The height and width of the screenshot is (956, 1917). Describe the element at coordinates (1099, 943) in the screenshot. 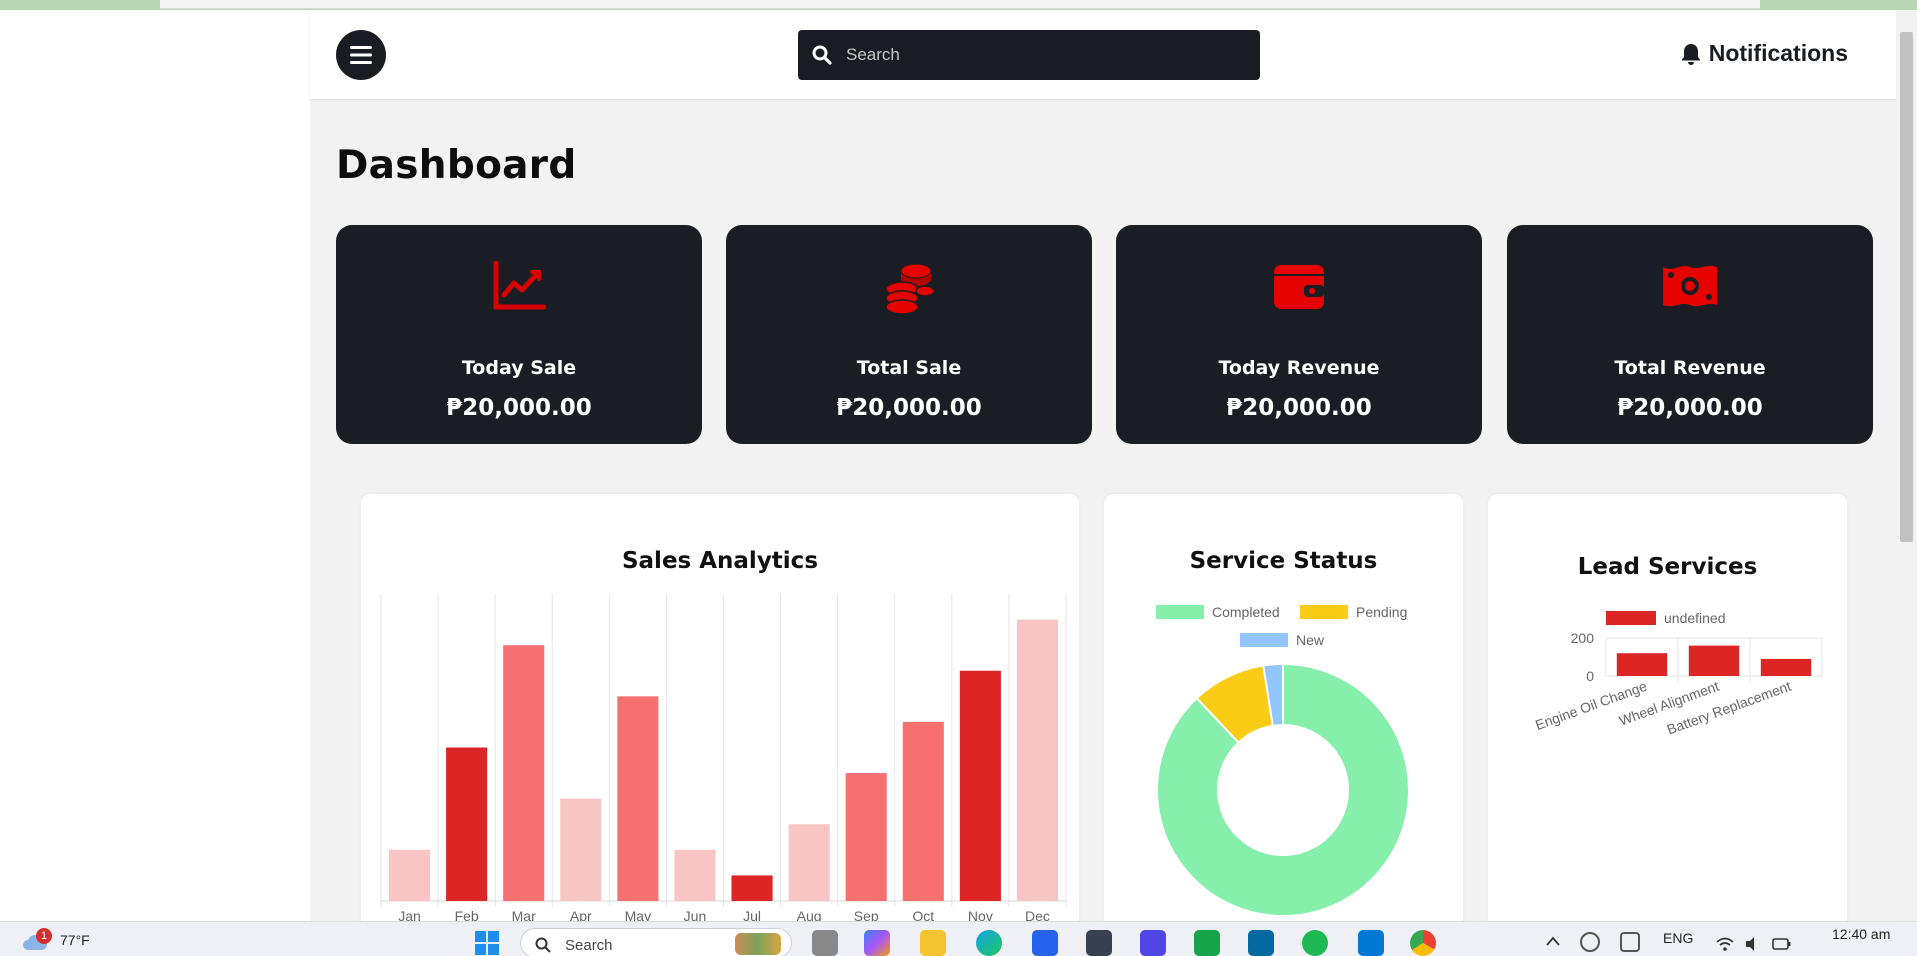

I see `app-hexagon-icon` at that location.